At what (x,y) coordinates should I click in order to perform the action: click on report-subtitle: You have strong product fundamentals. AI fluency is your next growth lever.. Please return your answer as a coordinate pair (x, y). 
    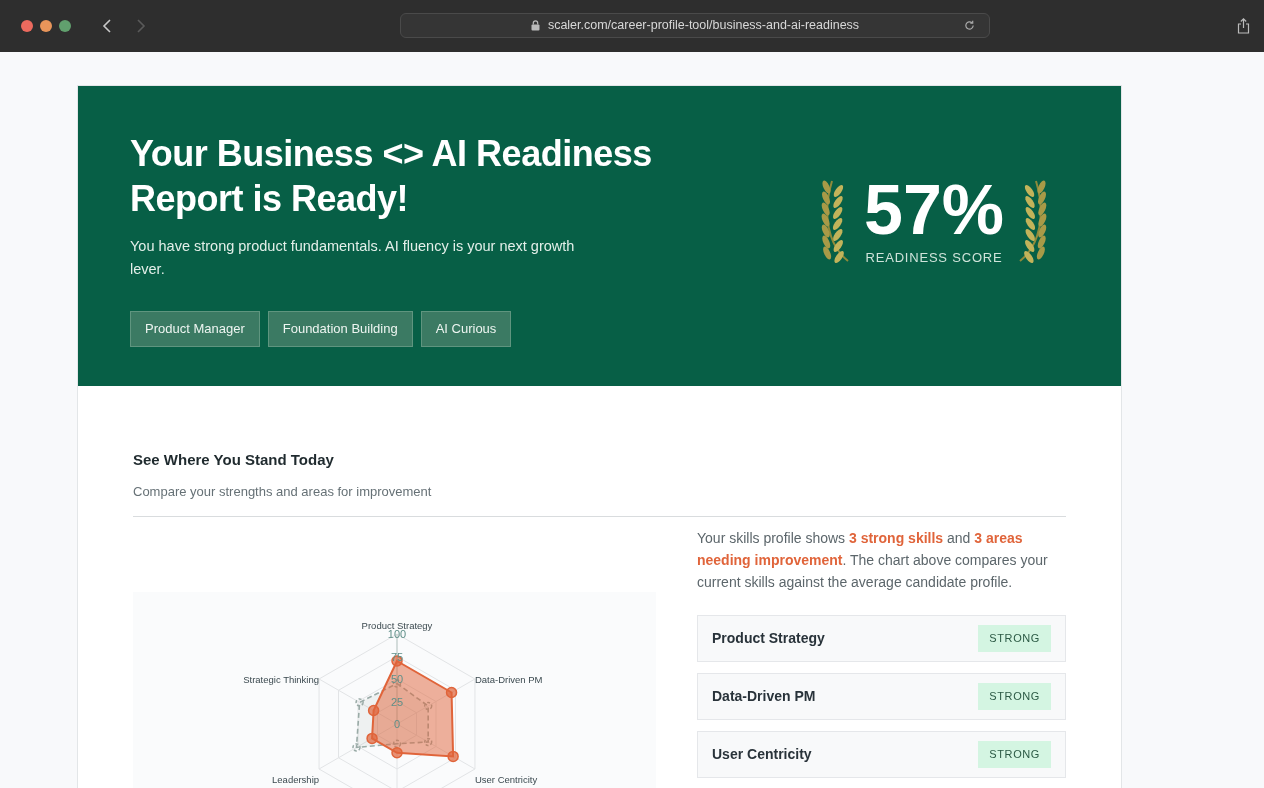
    Looking at the image, I should click on (353, 258).